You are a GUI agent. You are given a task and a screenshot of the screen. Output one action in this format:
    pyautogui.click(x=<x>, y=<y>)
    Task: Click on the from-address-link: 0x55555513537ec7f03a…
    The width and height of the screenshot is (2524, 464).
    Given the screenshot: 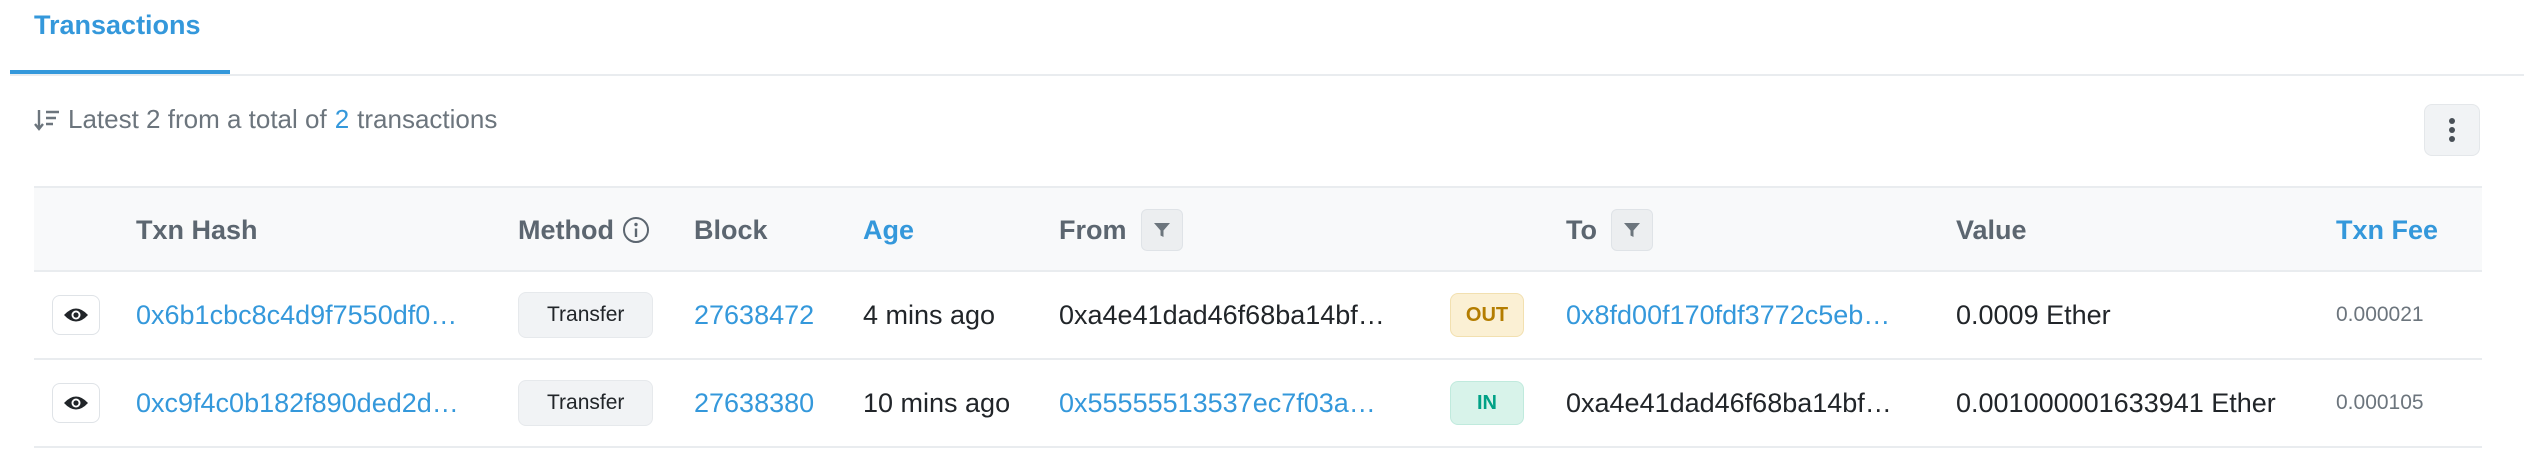 What is the action you would take?
    pyautogui.click(x=1217, y=403)
    